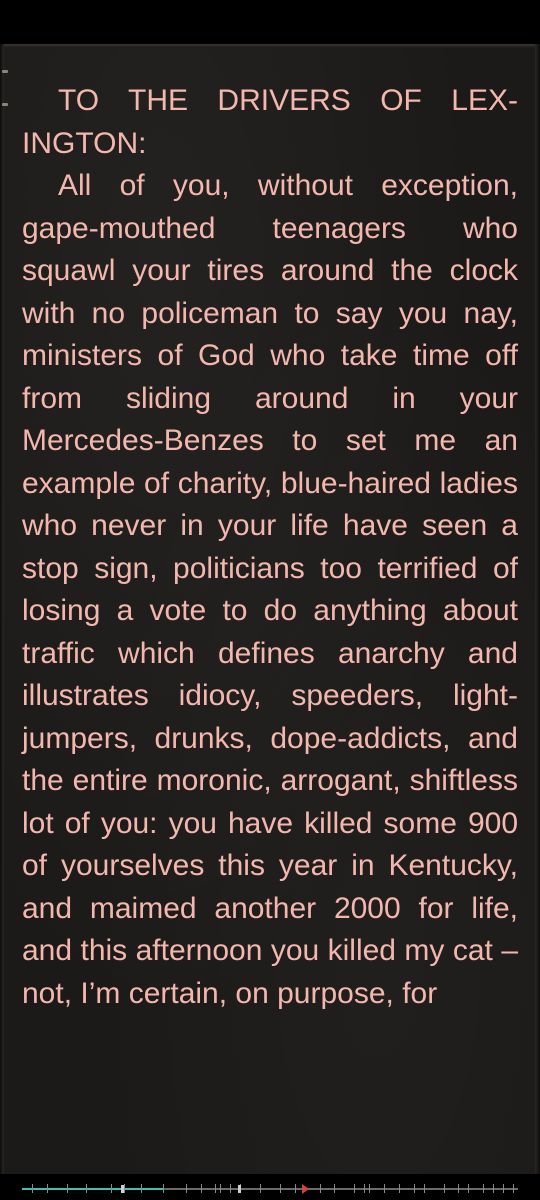 This screenshot has height=1200, width=540. Describe the element at coordinates (93, 1189) in the screenshot. I see `progress-fill` at that location.